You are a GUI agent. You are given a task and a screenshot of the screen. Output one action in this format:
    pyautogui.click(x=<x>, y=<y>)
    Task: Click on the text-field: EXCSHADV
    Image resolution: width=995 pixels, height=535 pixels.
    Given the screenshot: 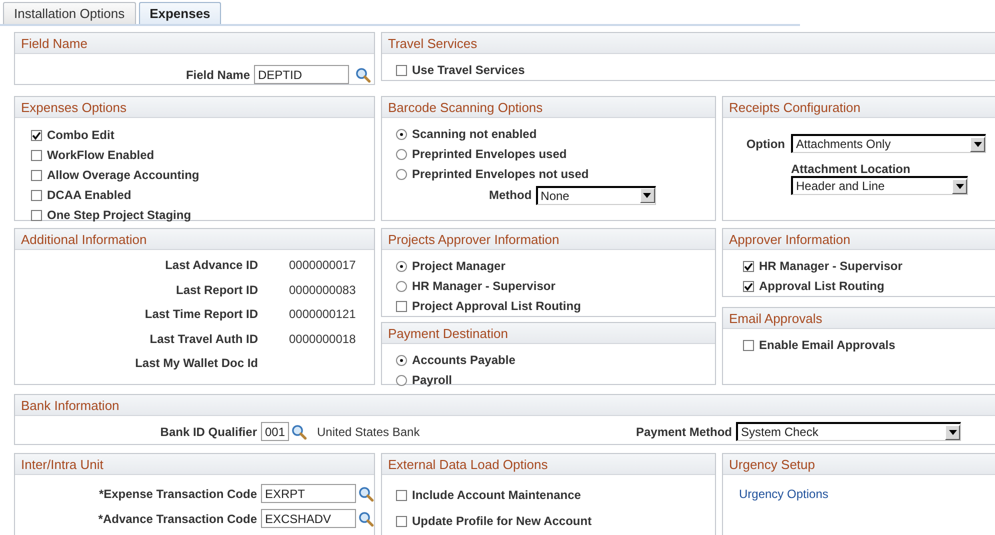 What is the action you would take?
    pyautogui.click(x=308, y=518)
    